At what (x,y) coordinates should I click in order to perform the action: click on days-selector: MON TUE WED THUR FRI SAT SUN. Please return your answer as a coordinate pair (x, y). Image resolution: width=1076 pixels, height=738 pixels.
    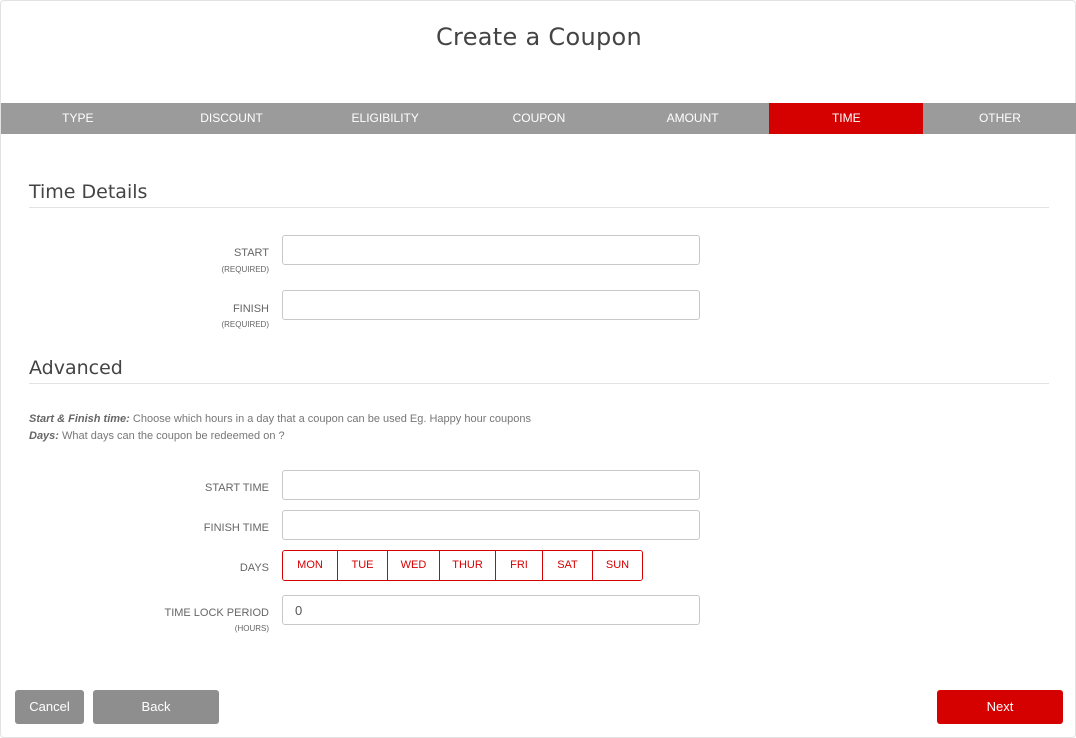
    Looking at the image, I should click on (462, 565).